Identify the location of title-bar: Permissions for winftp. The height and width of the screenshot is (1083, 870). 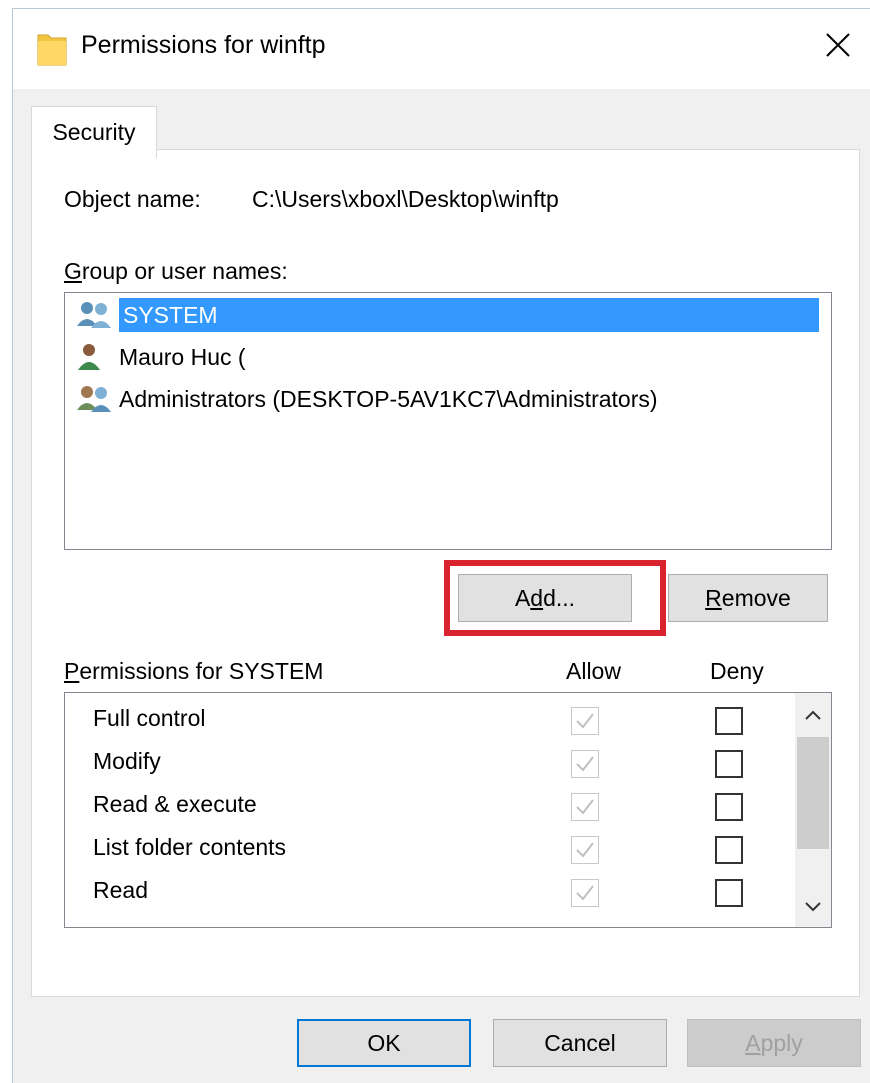
(441, 49).